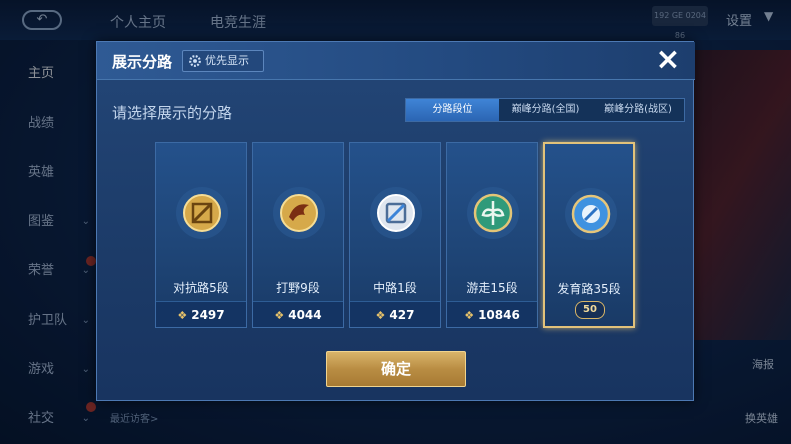 This screenshot has height=444, width=791. What do you see at coordinates (638, 110) in the screenshot?
I see `tab-peak-lane-region: 巅峰分路(战区)` at bounding box center [638, 110].